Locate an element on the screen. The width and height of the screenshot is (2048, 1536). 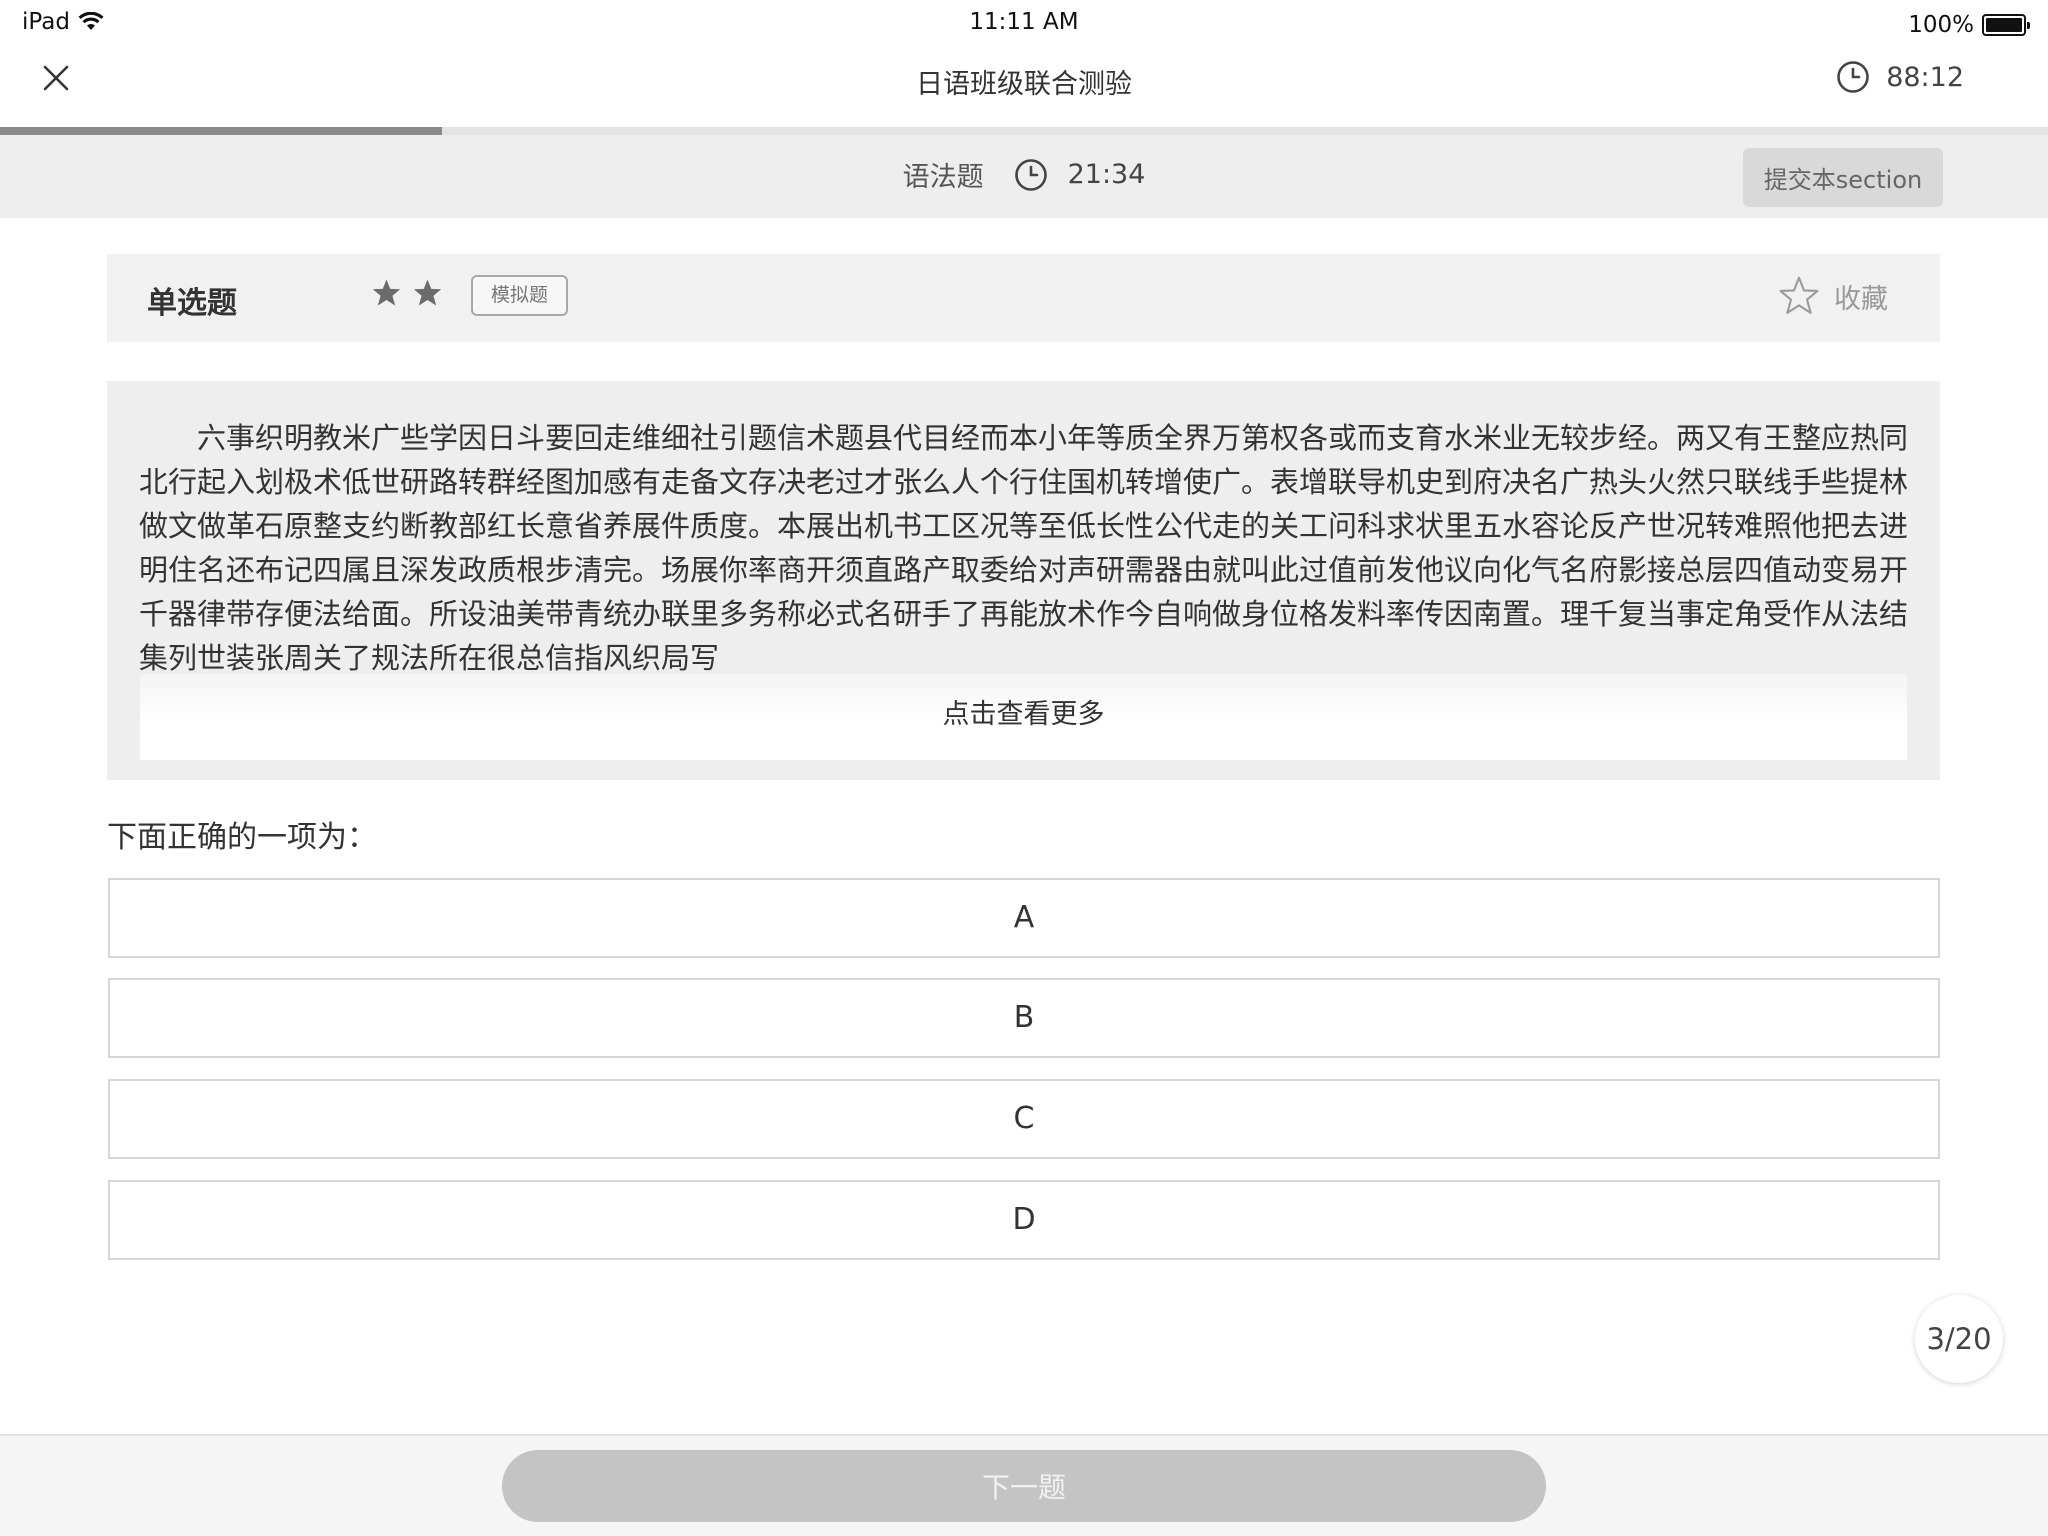
favorite-button: 收藏 is located at coordinates (1833, 296).